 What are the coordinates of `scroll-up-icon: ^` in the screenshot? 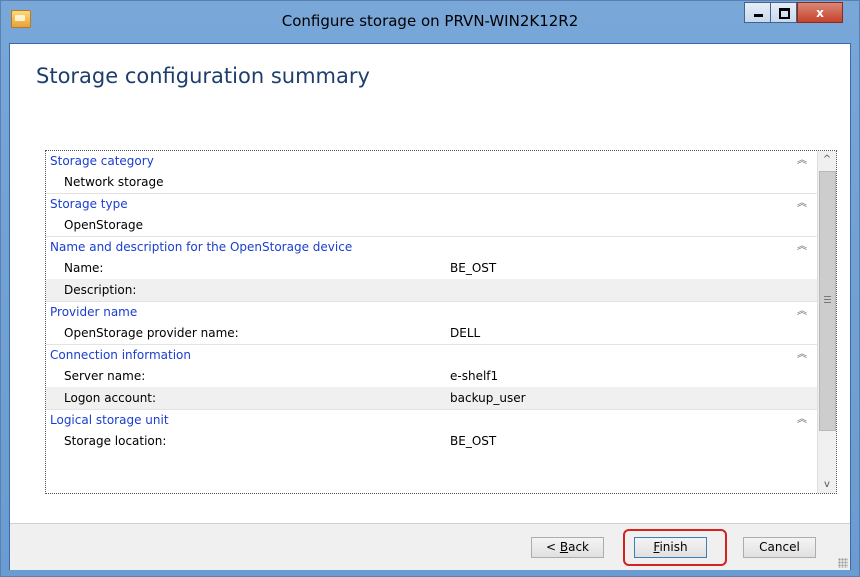 It's located at (827, 159).